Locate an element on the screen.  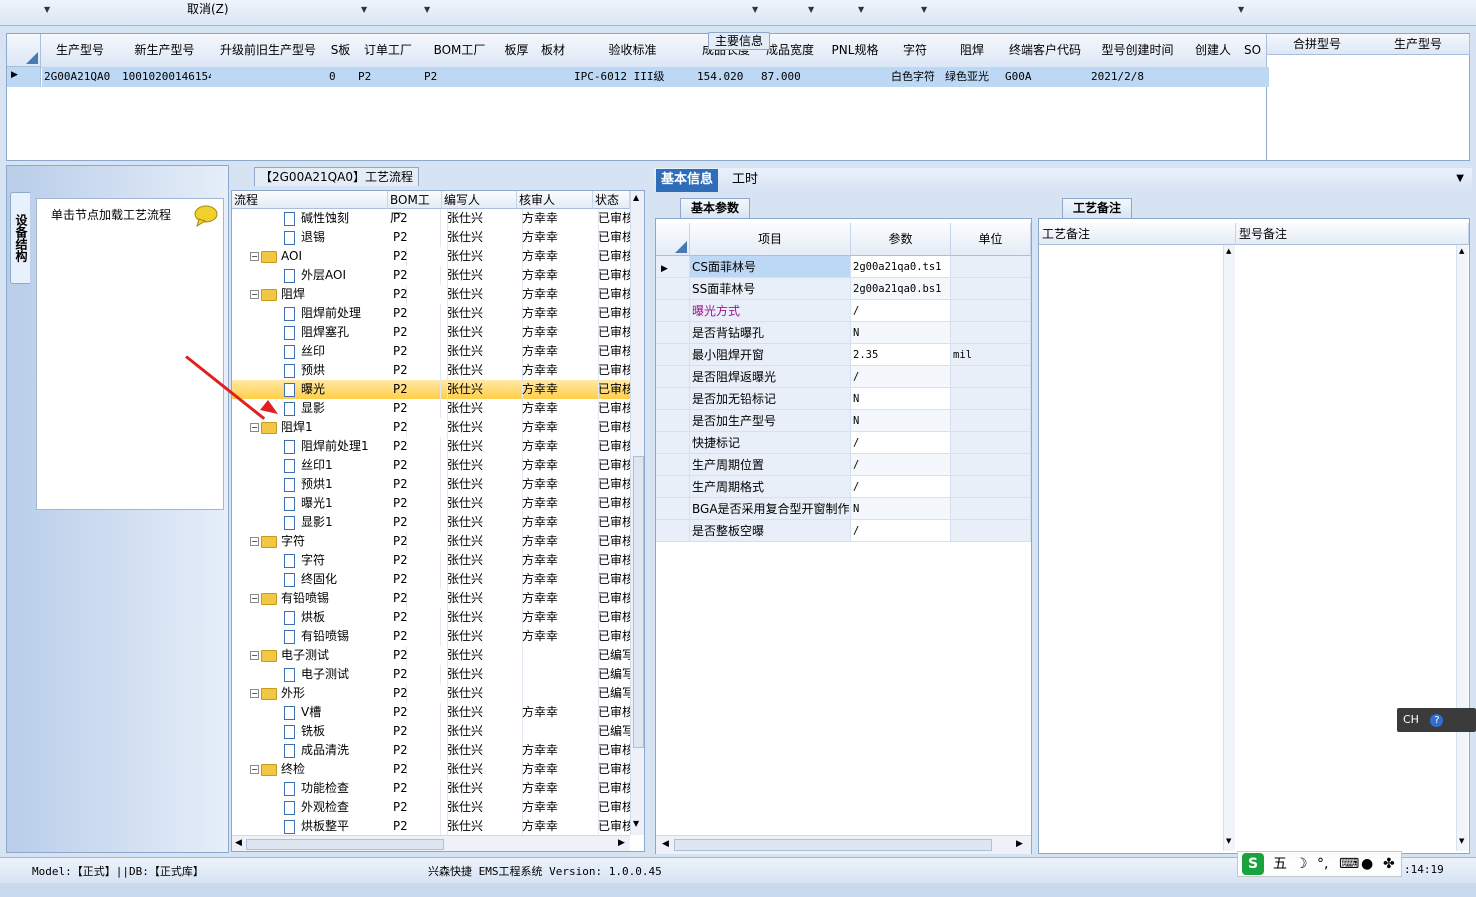
params-horizontal-scrollbar: ◀ ▶ is located at coordinates (843, 844).